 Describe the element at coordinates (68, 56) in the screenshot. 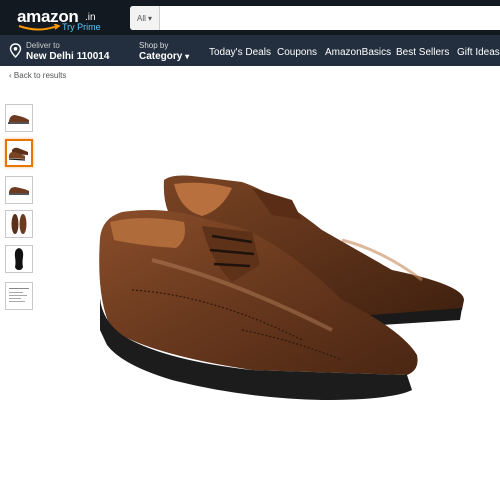

I see `deliver-location: New Delhi 110014` at that location.